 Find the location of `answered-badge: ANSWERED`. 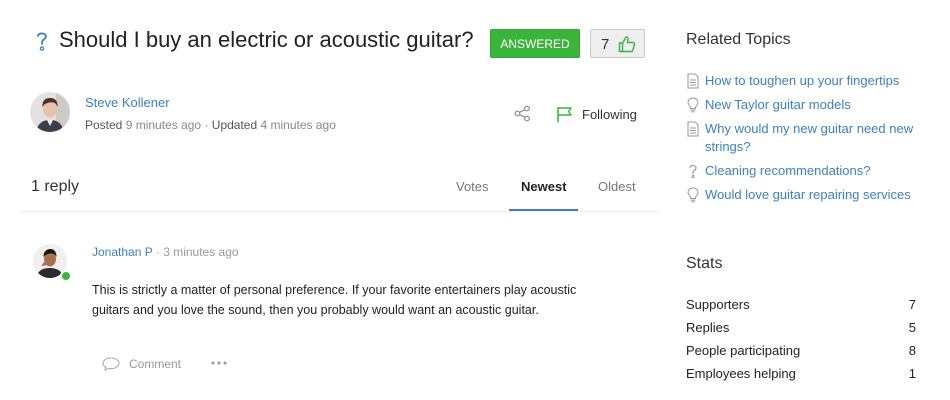

answered-badge: ANSWERED is located at coordinates (535, 43).